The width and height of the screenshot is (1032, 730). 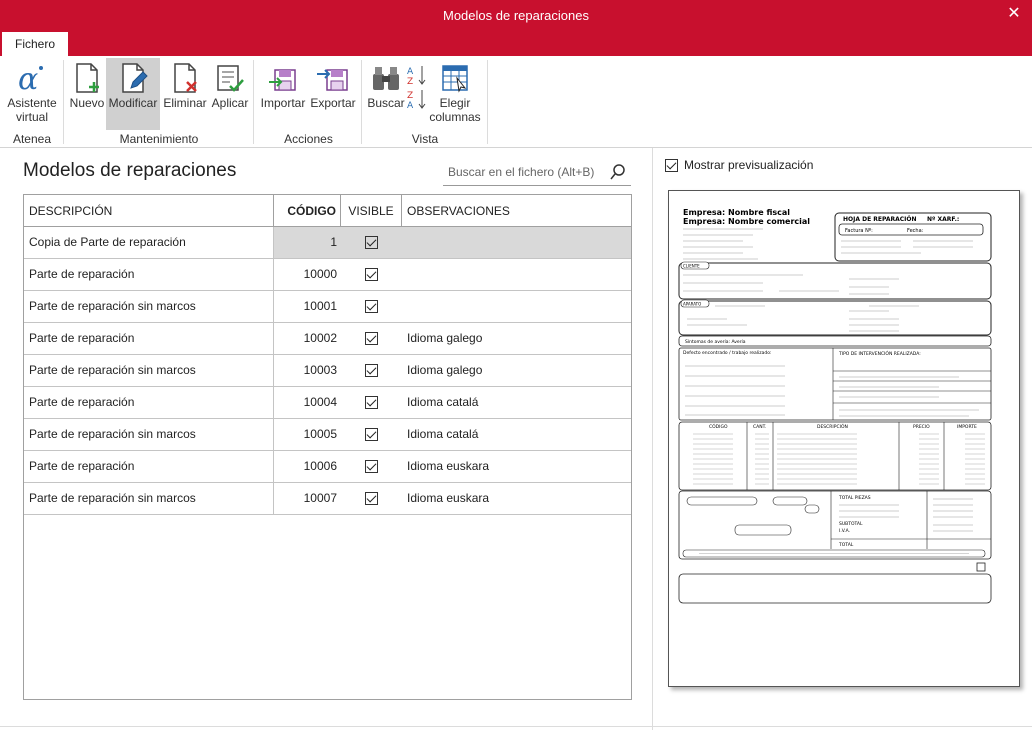 I want to click on cell-codigo: 10001, so click(x=307, y=306).